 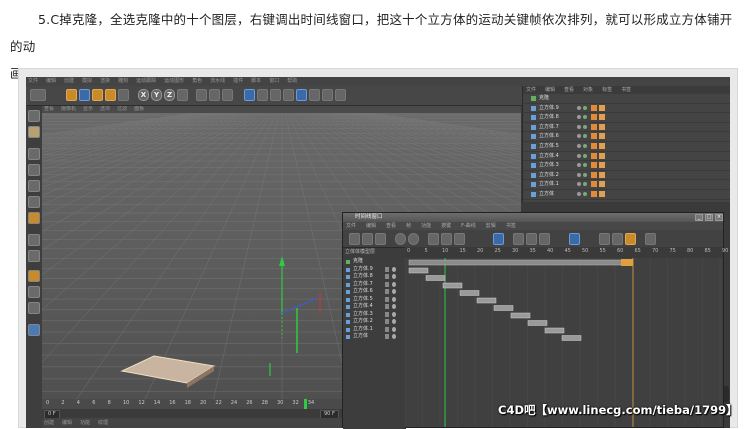 What do you see at coordinates (288, 95) in the screenshot?
I see `array-icon` at bounding box center [288, 95].